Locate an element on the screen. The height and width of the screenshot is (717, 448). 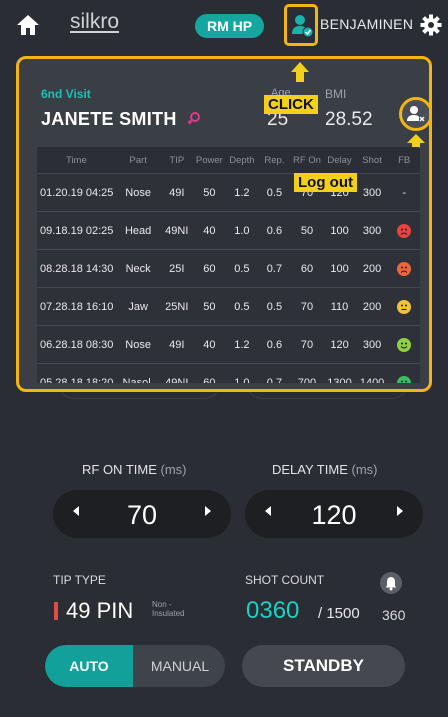
cell-depth: 1.2 is located at coordinates (242, 344).